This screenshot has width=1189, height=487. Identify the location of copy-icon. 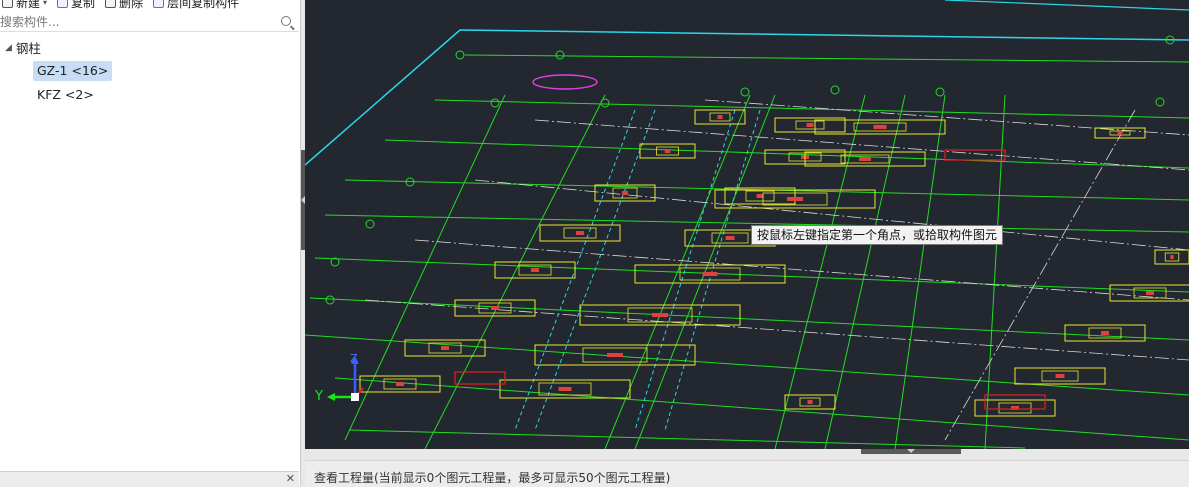
(63, 4).